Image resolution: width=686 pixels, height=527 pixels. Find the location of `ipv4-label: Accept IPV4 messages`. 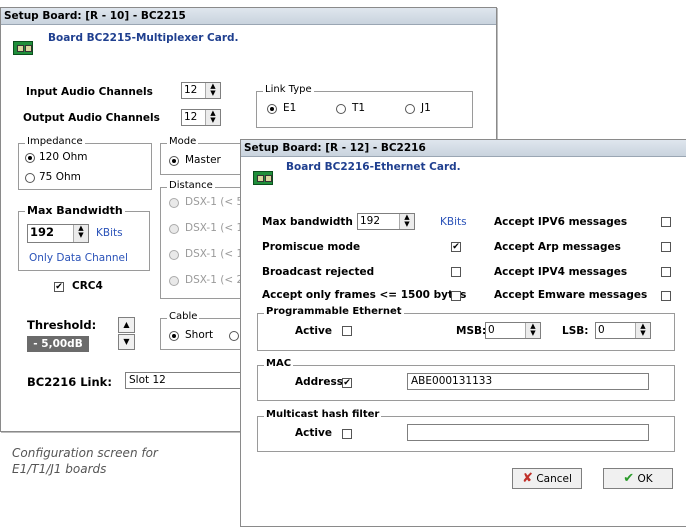

ipv4-label: Accept IPV4 messages is located at coordinates (561, 272).